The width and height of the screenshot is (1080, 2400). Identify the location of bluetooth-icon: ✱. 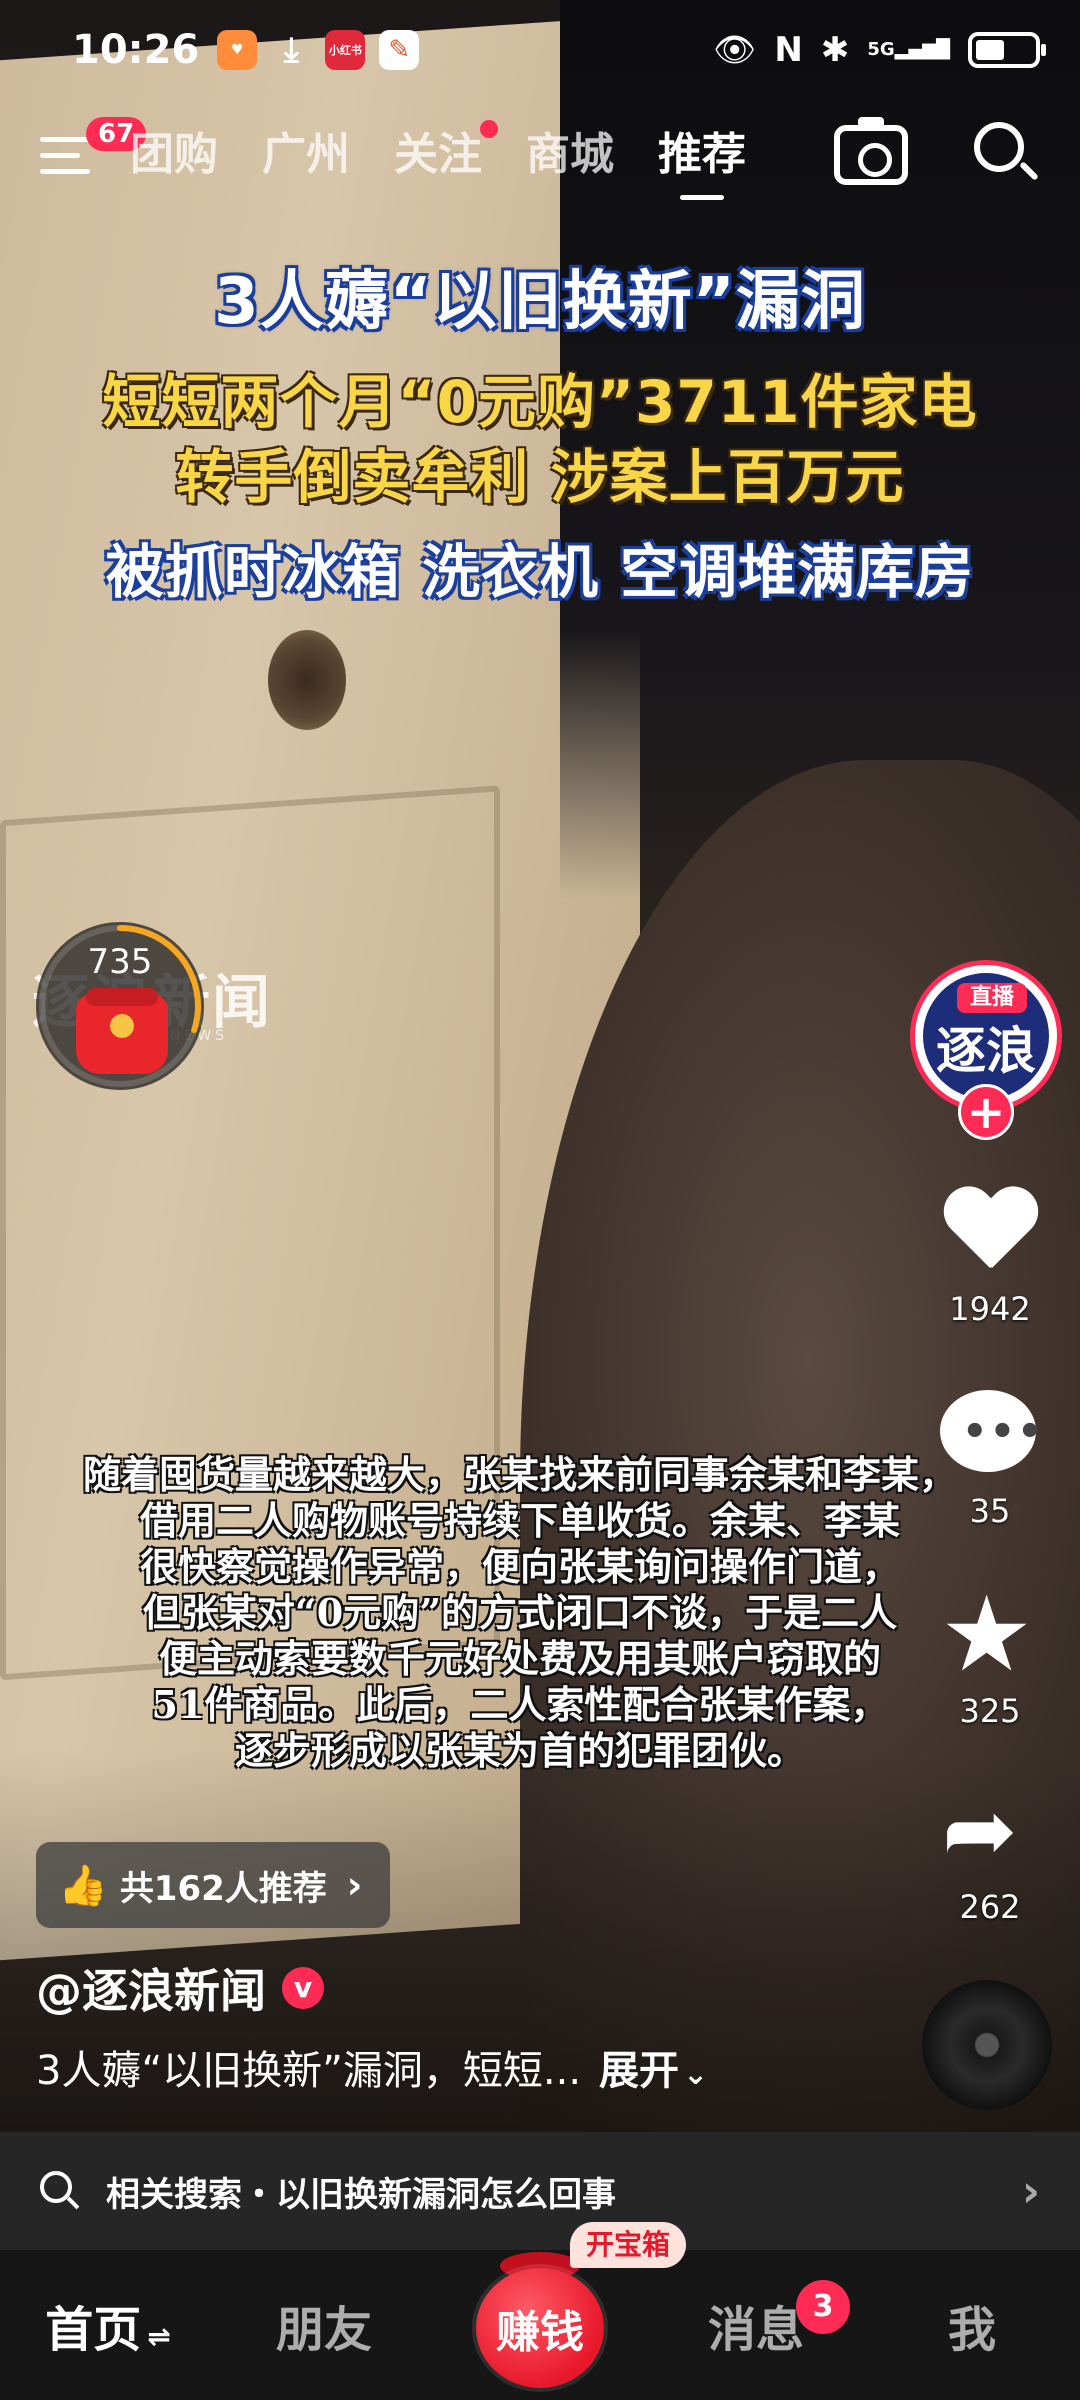
(835, 50).